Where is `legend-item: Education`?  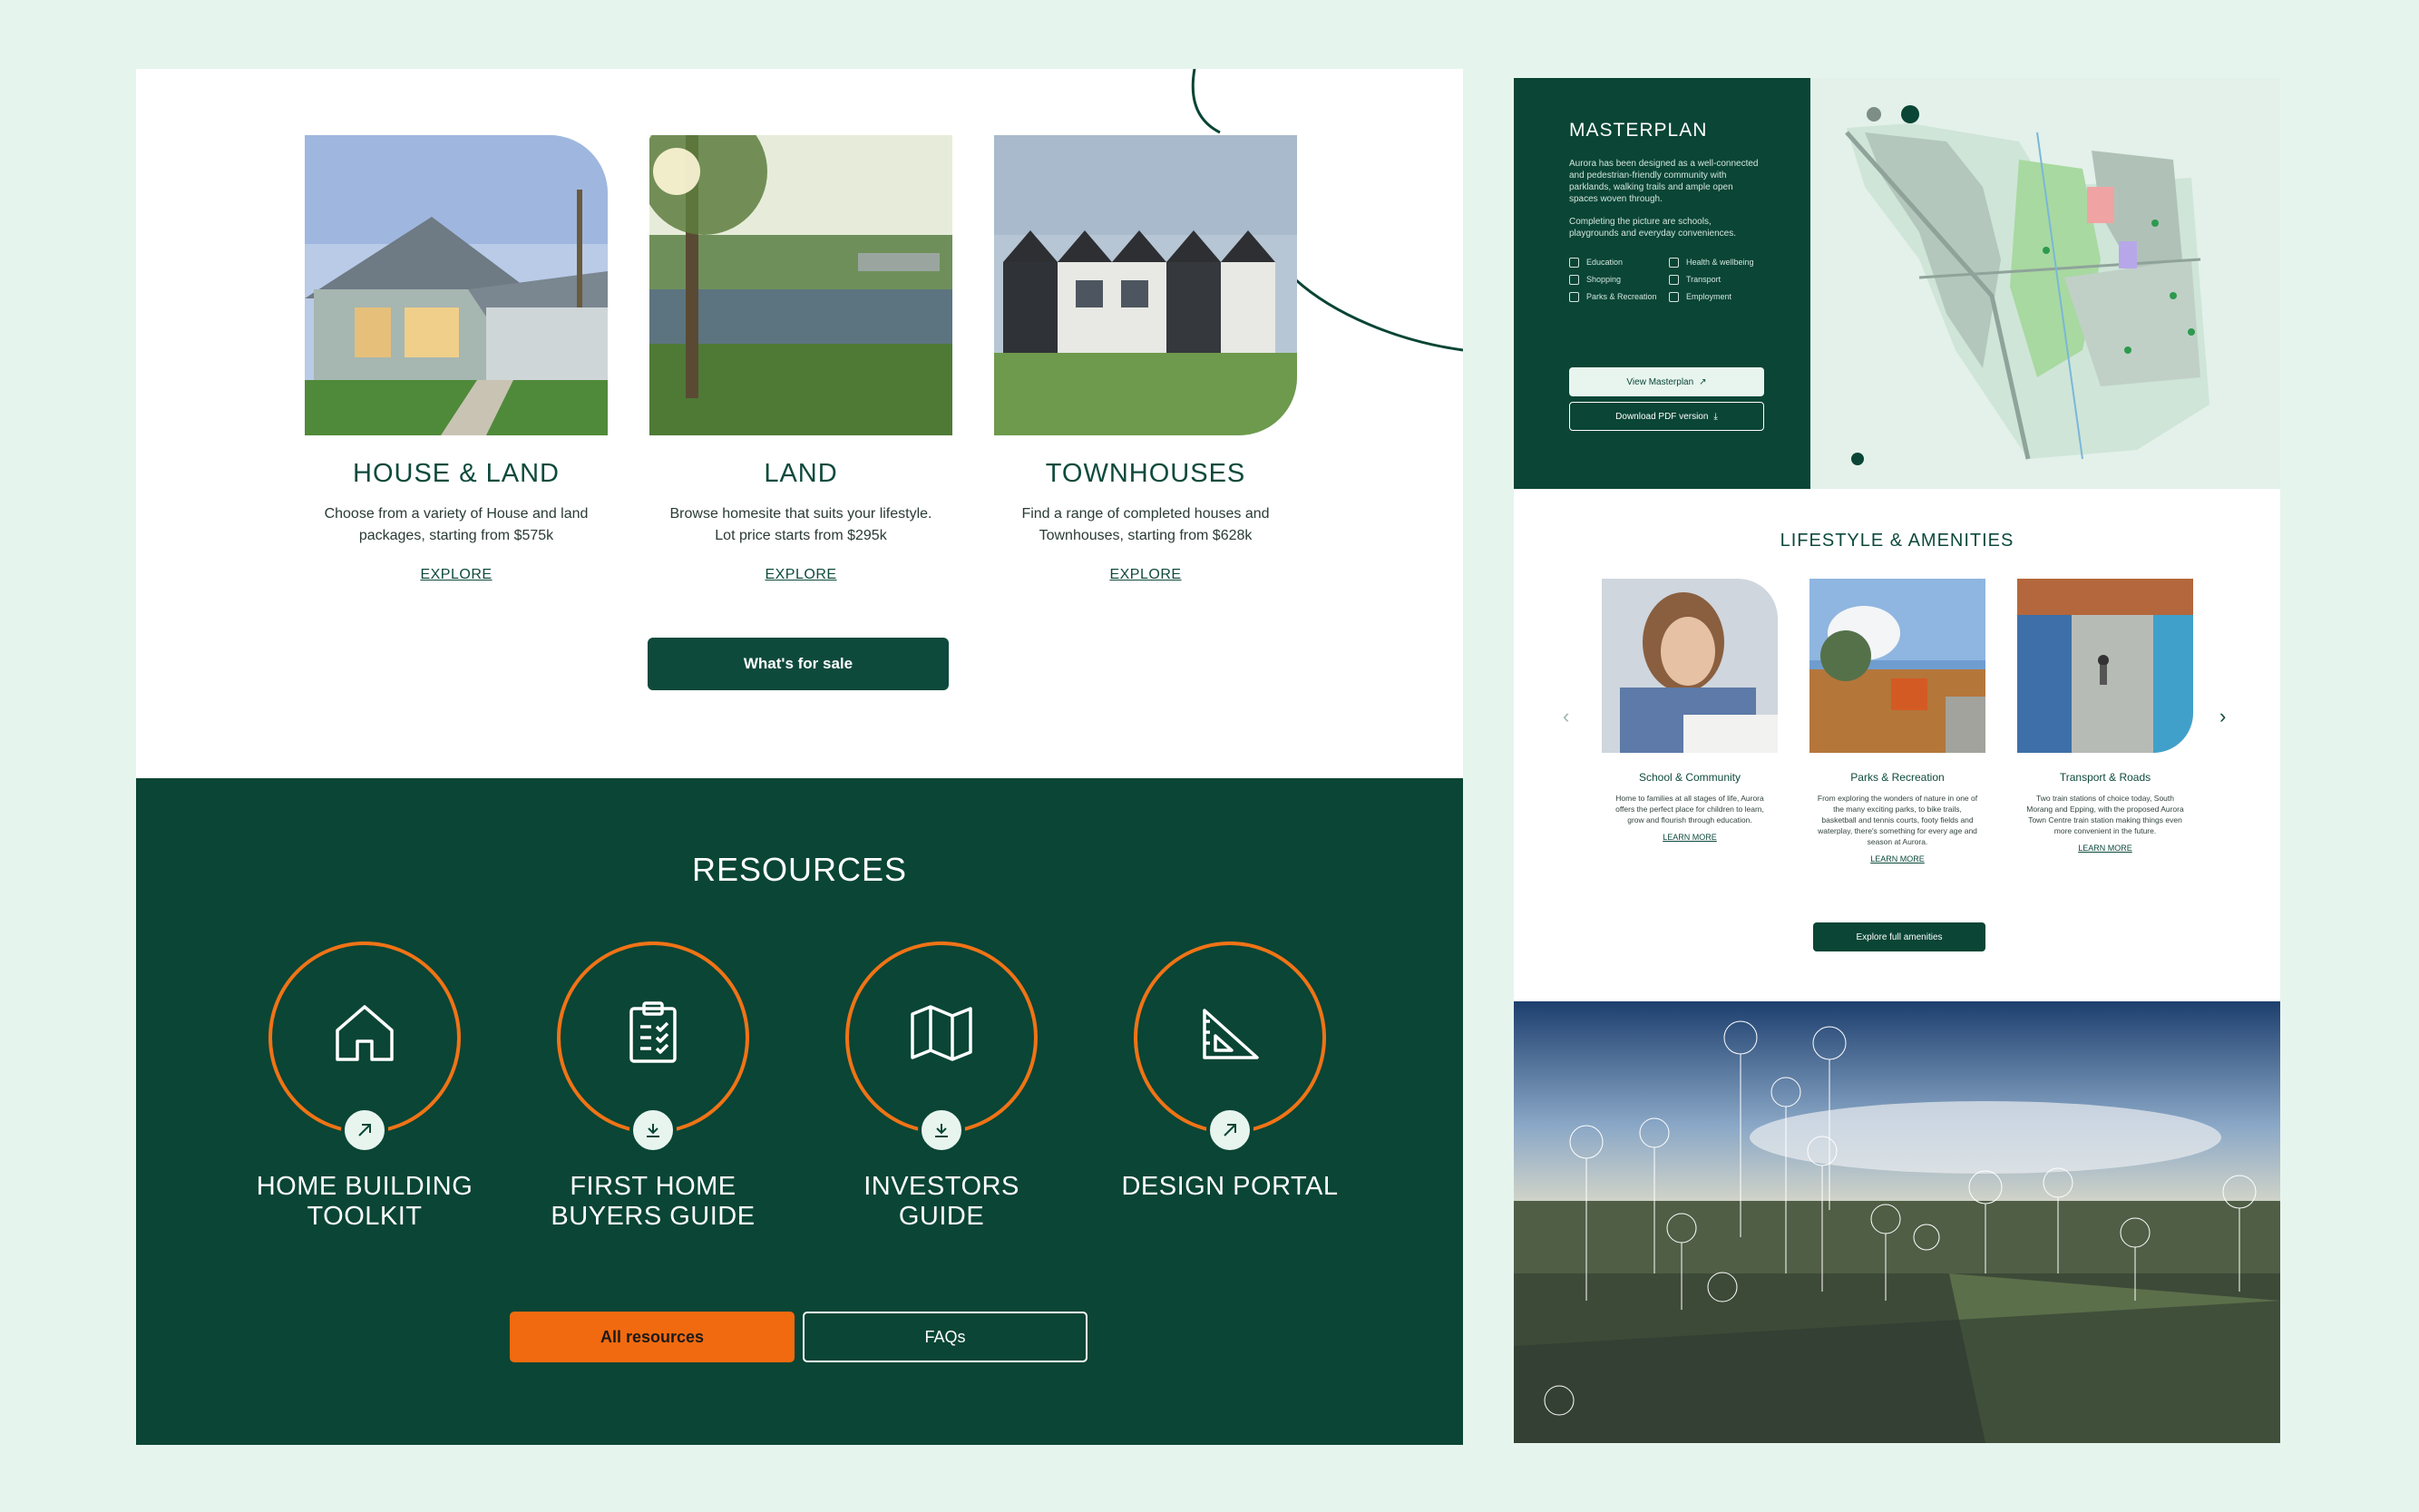
legend-item: Education is located at coordinates (1619, 263).